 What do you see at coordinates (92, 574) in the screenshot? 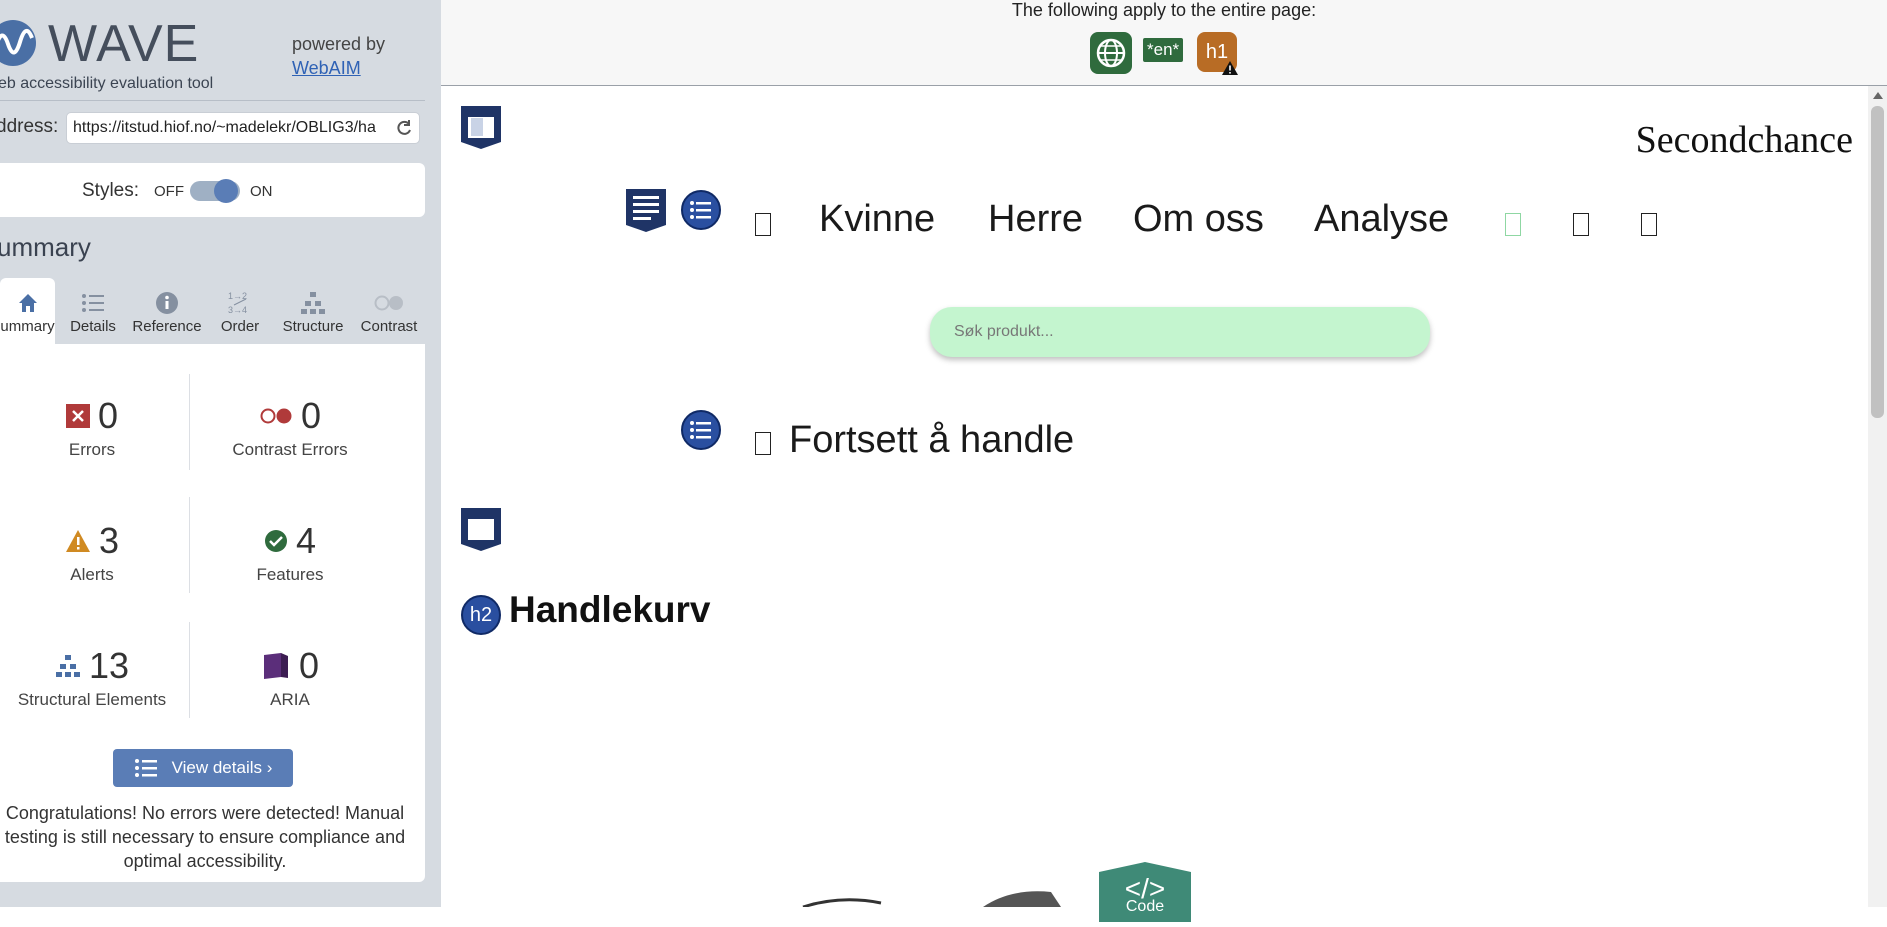
I see `alerts-label: Alerts` at bounding box center [92, 574].